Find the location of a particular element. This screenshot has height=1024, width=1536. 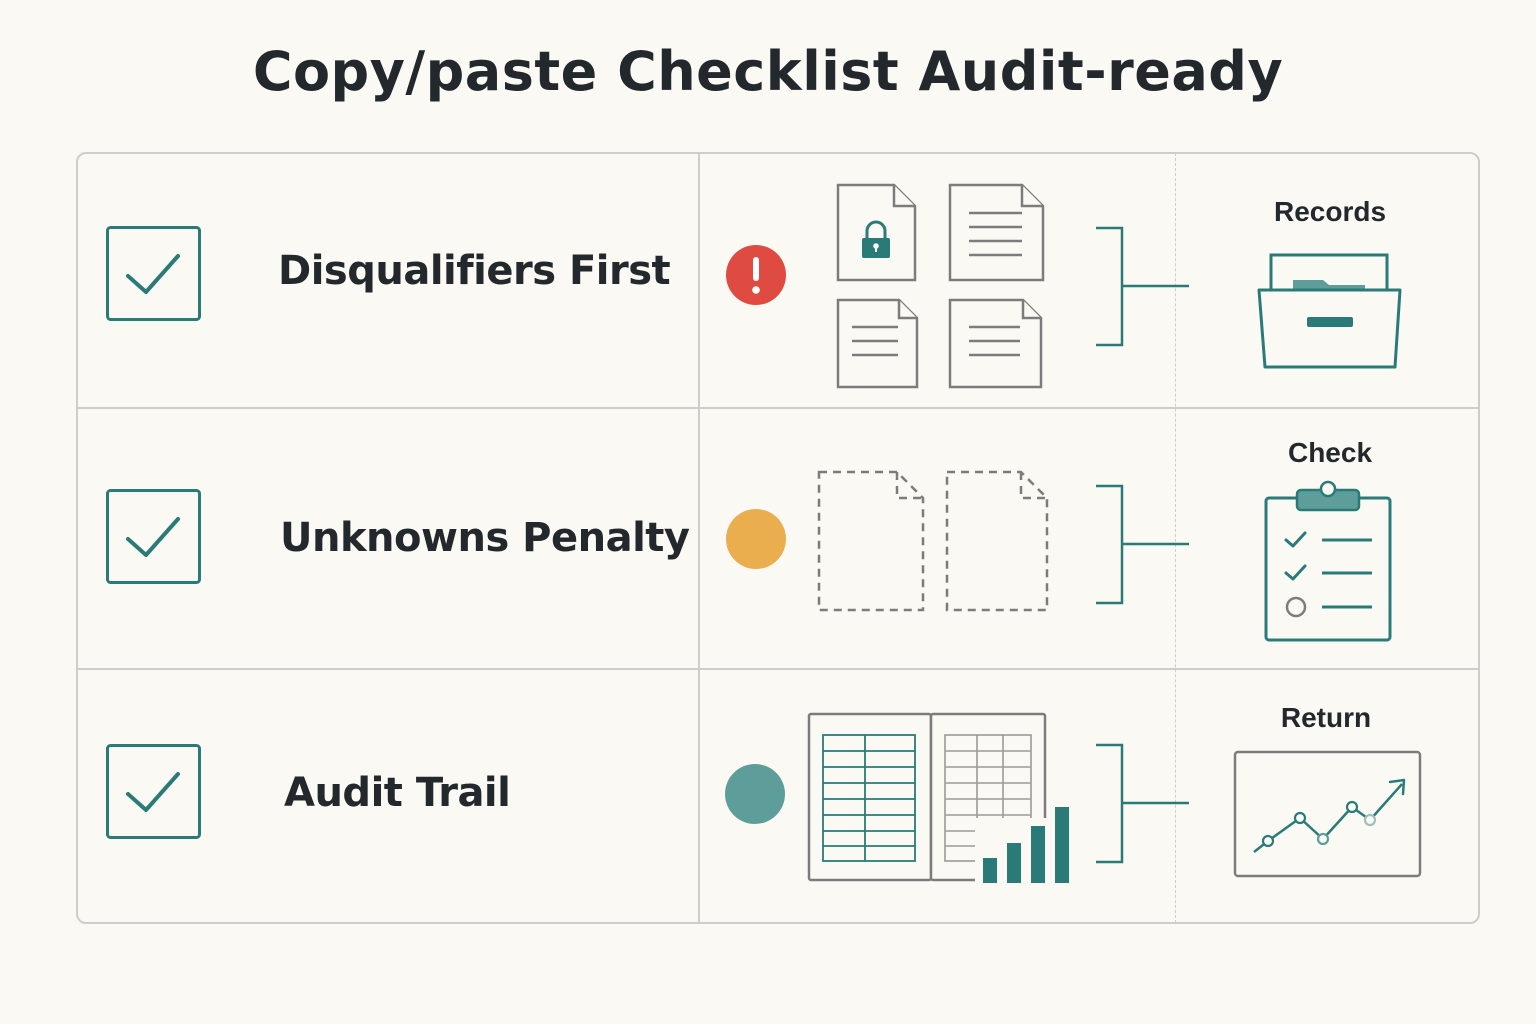

status-dot-teal is located at coordinates (755, 794).